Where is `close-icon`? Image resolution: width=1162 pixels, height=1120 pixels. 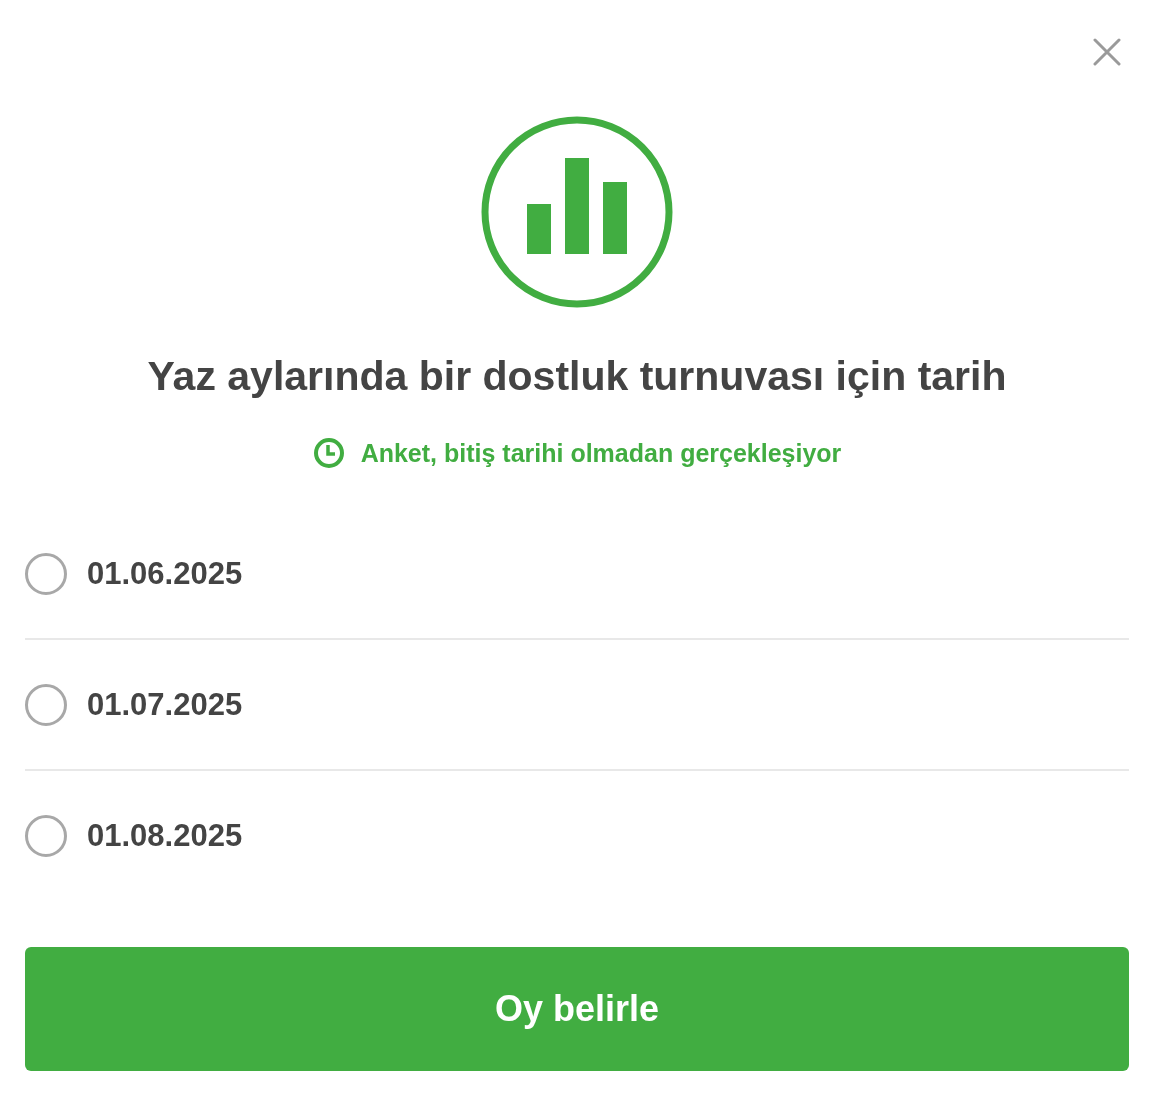 close-icon is located at coordinates (1107, 52).